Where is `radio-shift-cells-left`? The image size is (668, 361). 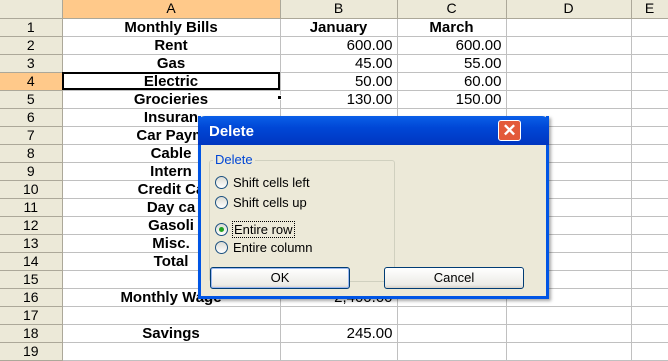
radio-shift-cells-left is located at coordinates (221, 182).